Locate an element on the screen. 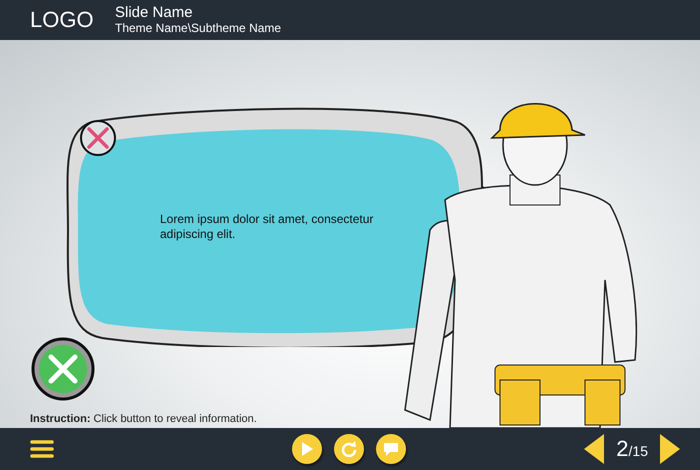  comment-button is located at coordinates (391, 449).